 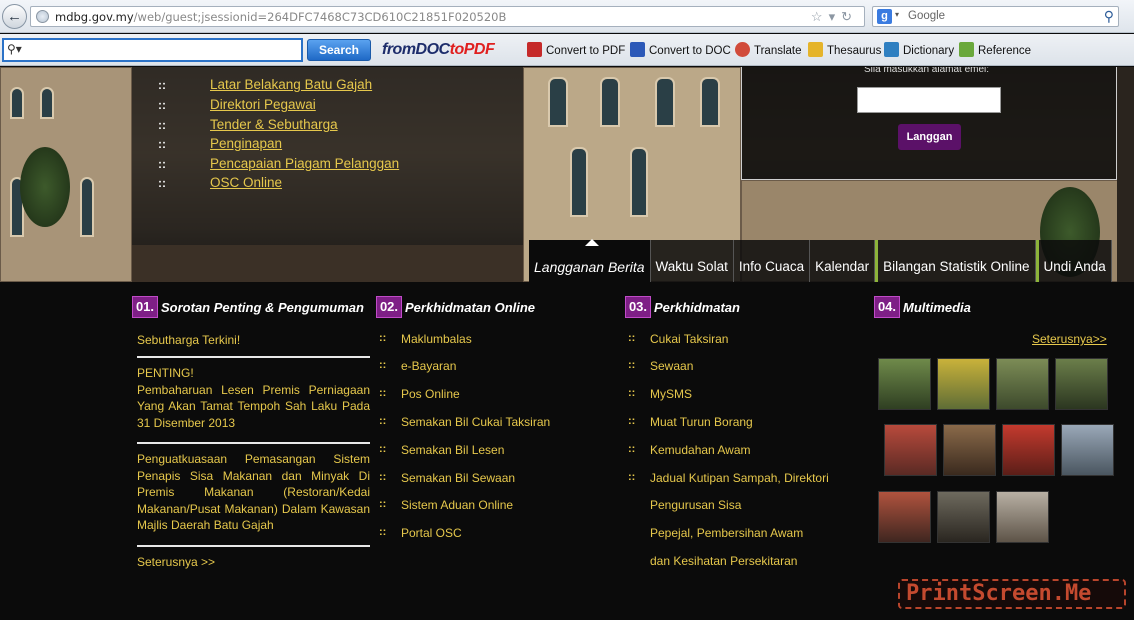 What do you see at coordinates (248, 126) in the screenshot?
I see `quick-link-tender: :: Tender & Sebutharga` at bounding box center [248, 126].